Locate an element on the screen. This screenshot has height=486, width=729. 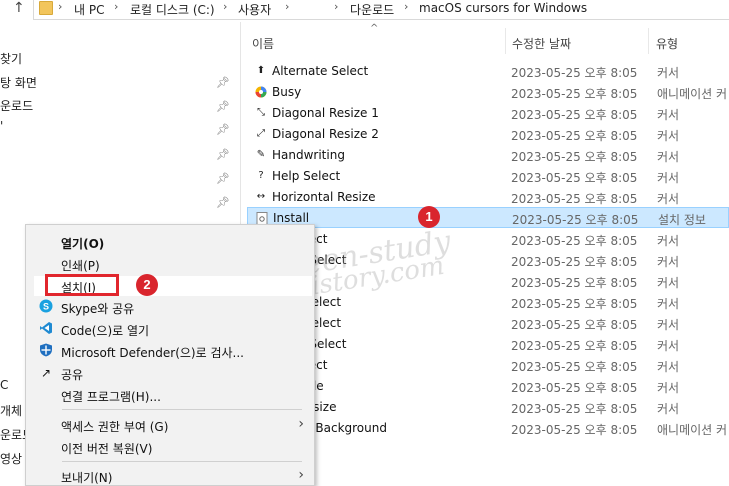
busy-wheel-icon is located at coordinates (261, 92).